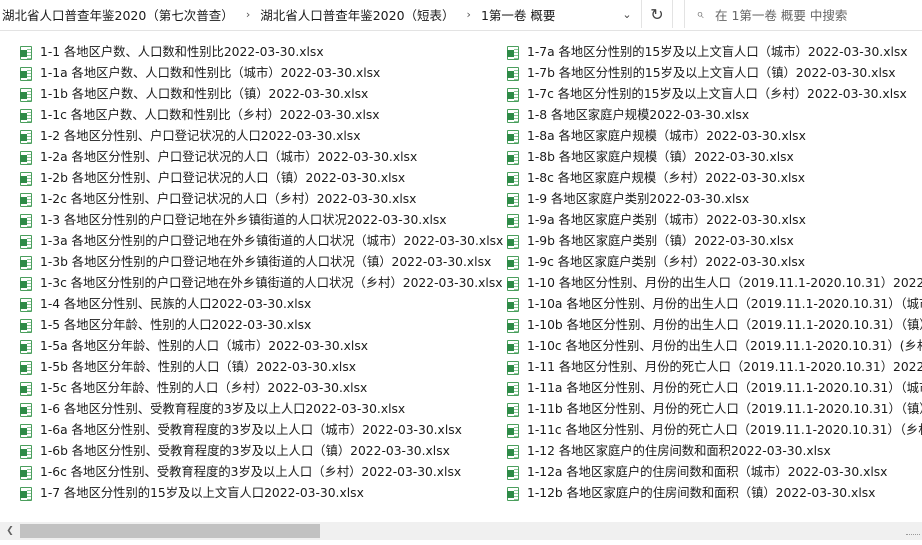 This screenshot has width=922, height=545. I want to click on file-item: 1-1a 各地区户数、人口数和性别比（城市）2022-03-30.xlsx, so click(262, 73).